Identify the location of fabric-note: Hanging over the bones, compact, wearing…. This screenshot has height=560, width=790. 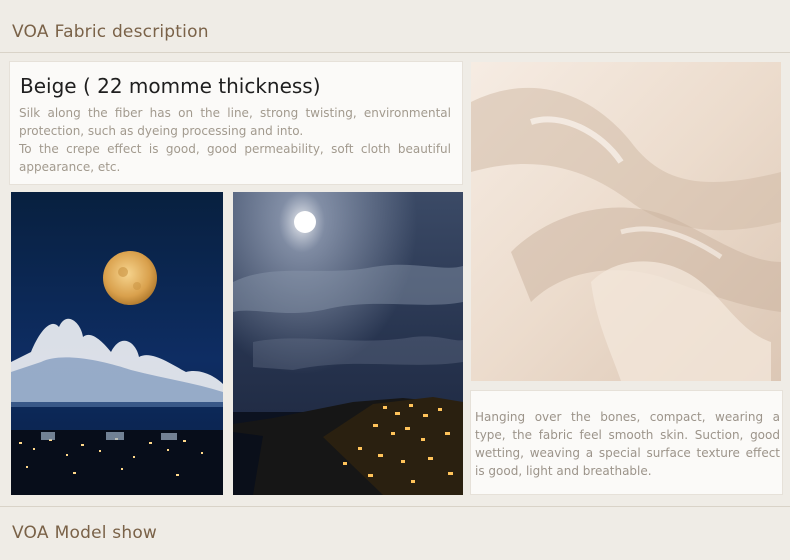
(627, 444).